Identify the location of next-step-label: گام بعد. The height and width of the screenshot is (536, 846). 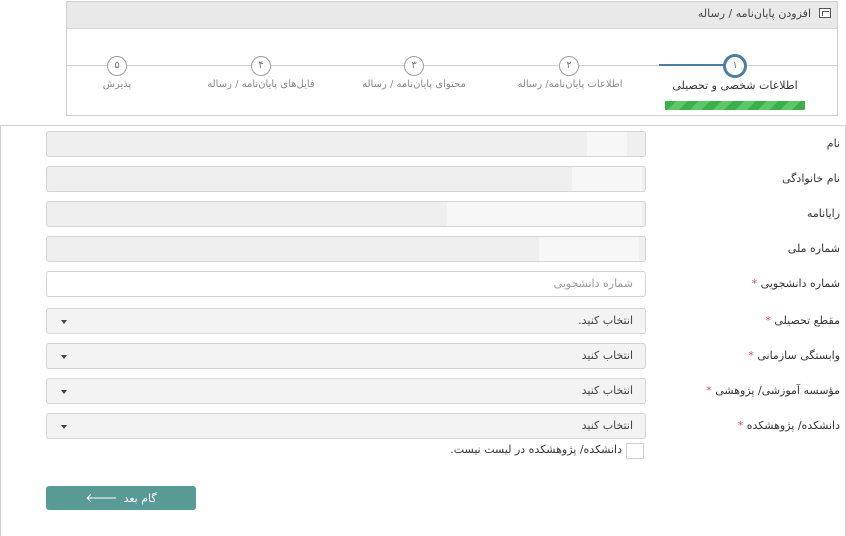
(140, 498).